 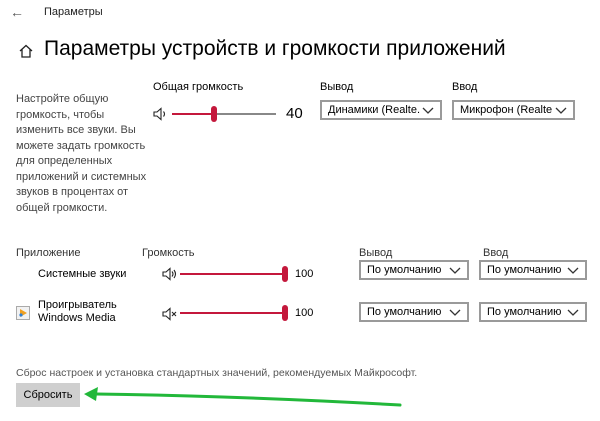 What do you see at coordinates (245, 114) in the screenshot?
I see `master-volume-track` at bounding box center [245, 114].